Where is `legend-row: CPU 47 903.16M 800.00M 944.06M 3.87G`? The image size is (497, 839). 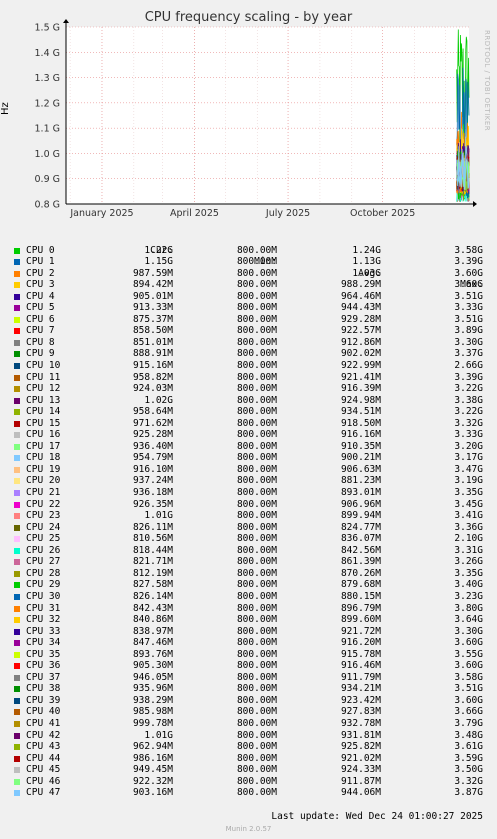 legend-row: CPU 47 903.16M 800.00M 944.06M 3.87G is located at coordinates (253, 793).